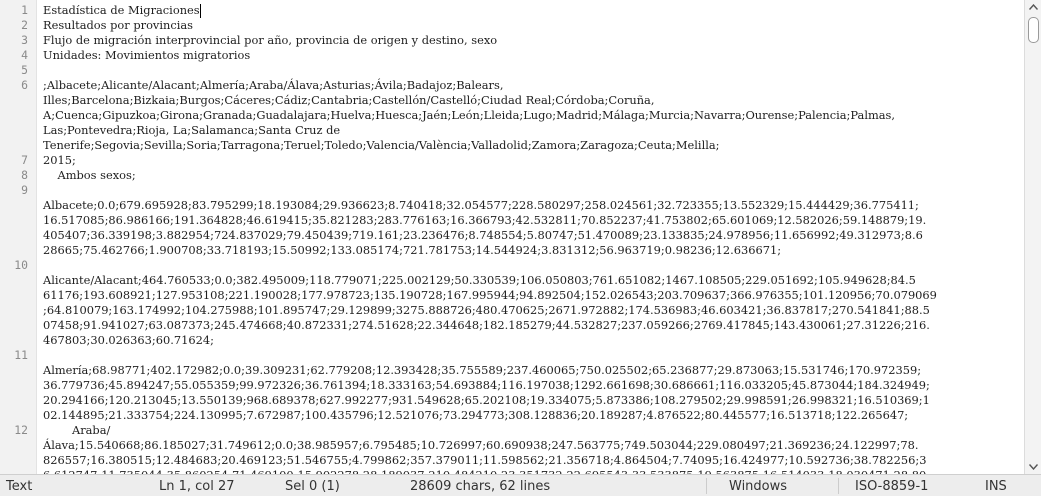  I want to click on text-line: 467803;30.026363;60.71624;, so click(128, 340).